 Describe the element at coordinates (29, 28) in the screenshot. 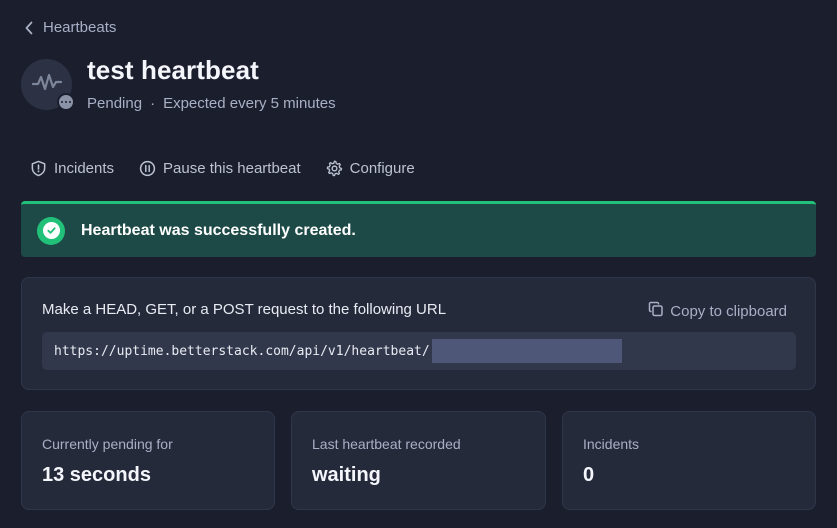

I see `chevron-left-icon` at that location.